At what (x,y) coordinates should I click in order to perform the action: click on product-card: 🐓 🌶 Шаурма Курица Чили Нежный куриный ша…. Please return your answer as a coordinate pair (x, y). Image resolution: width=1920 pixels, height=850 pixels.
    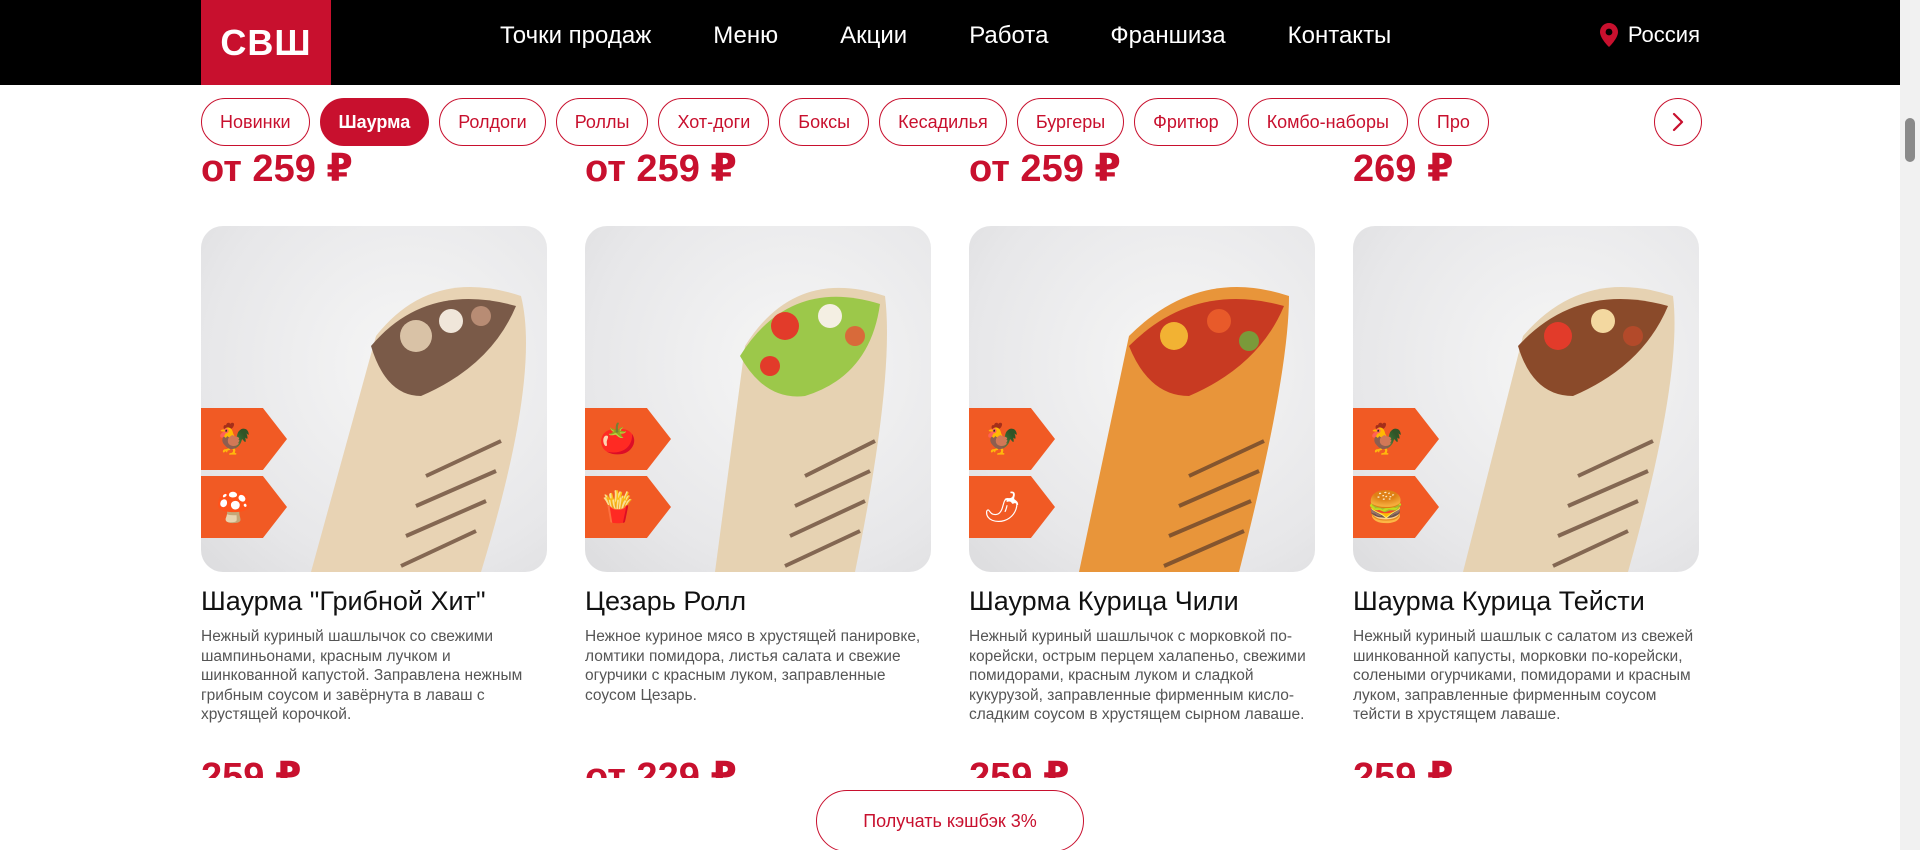
    Looking at the image, I should click on (1142, 502).